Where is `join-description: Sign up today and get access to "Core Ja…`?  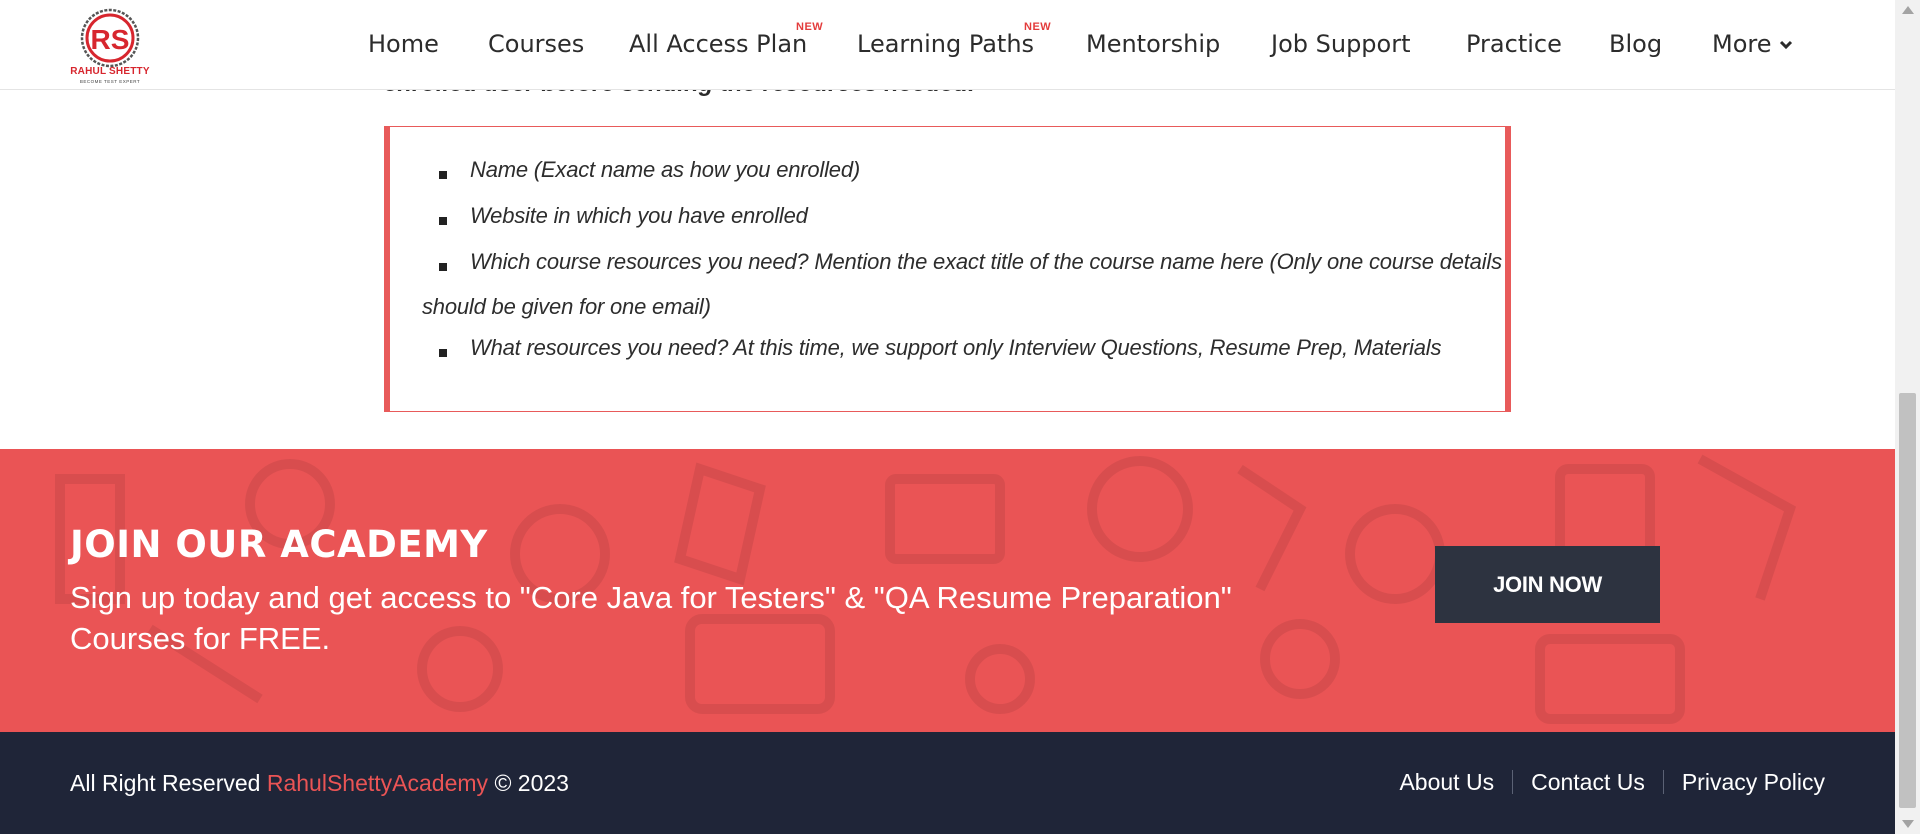 join-description: Sign up today and get access to "Core Ja… is located at coordinates (651, 618).